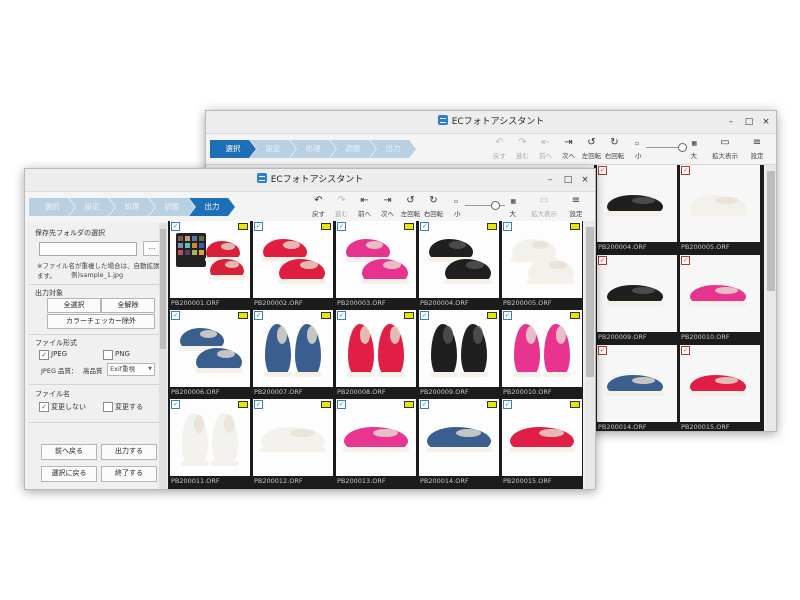 The width and height of the screenshot is (800, 600). Describe the element at coordinates (93, 370) in the screenshot. I see `quality-high-option: 高品質` at that location.